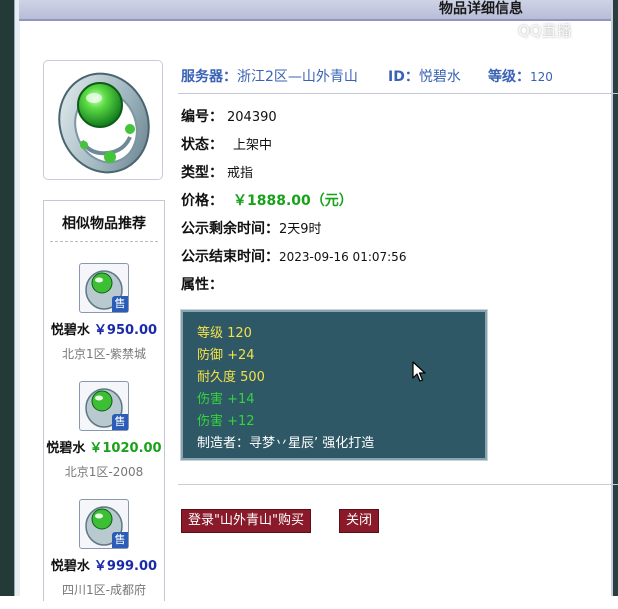 This screenshot has height=609, width=618. Describe the element at coordinates (125, 448) in the screenshot. I see `item-price: ￥1020.00` at that location.